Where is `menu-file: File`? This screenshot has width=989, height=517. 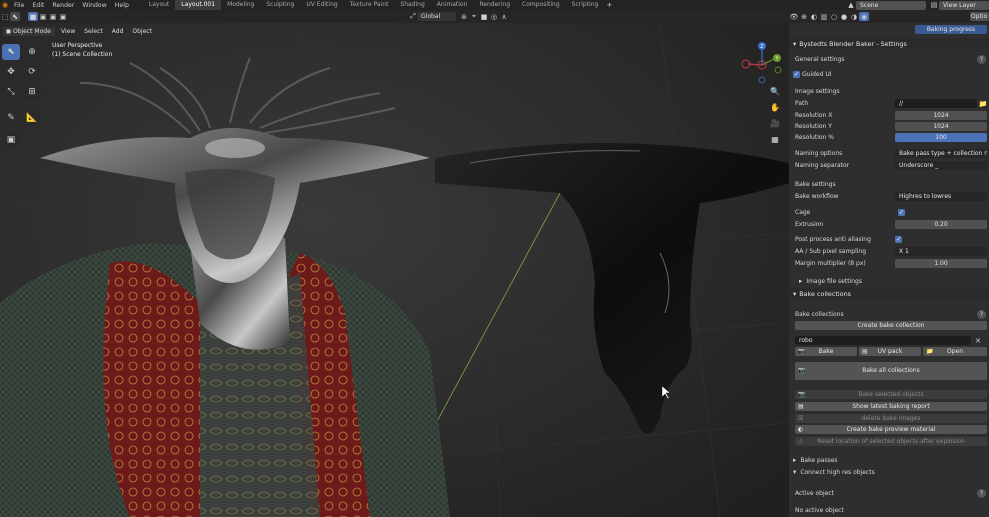
menu-file: File is located at coordinates (19, 5).